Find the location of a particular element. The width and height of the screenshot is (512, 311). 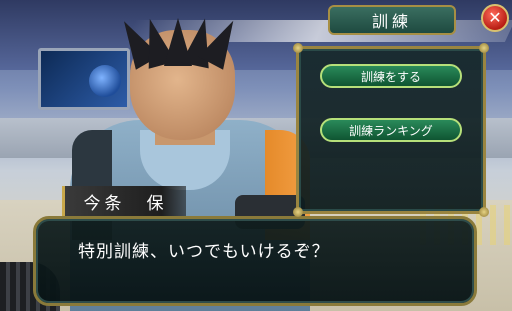

training-ranking-button-label: 訓練ランキング is located at coordinates (391, 130).